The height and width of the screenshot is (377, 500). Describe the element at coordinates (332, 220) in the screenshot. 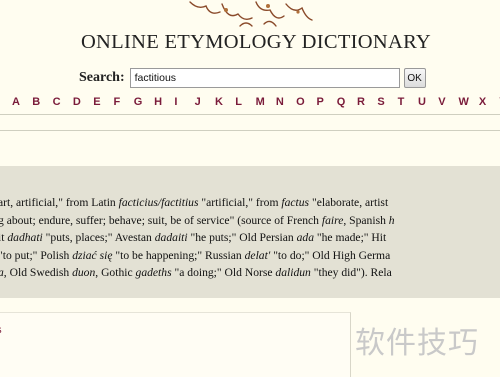

I see `definition-italic-term: faire` at that location.